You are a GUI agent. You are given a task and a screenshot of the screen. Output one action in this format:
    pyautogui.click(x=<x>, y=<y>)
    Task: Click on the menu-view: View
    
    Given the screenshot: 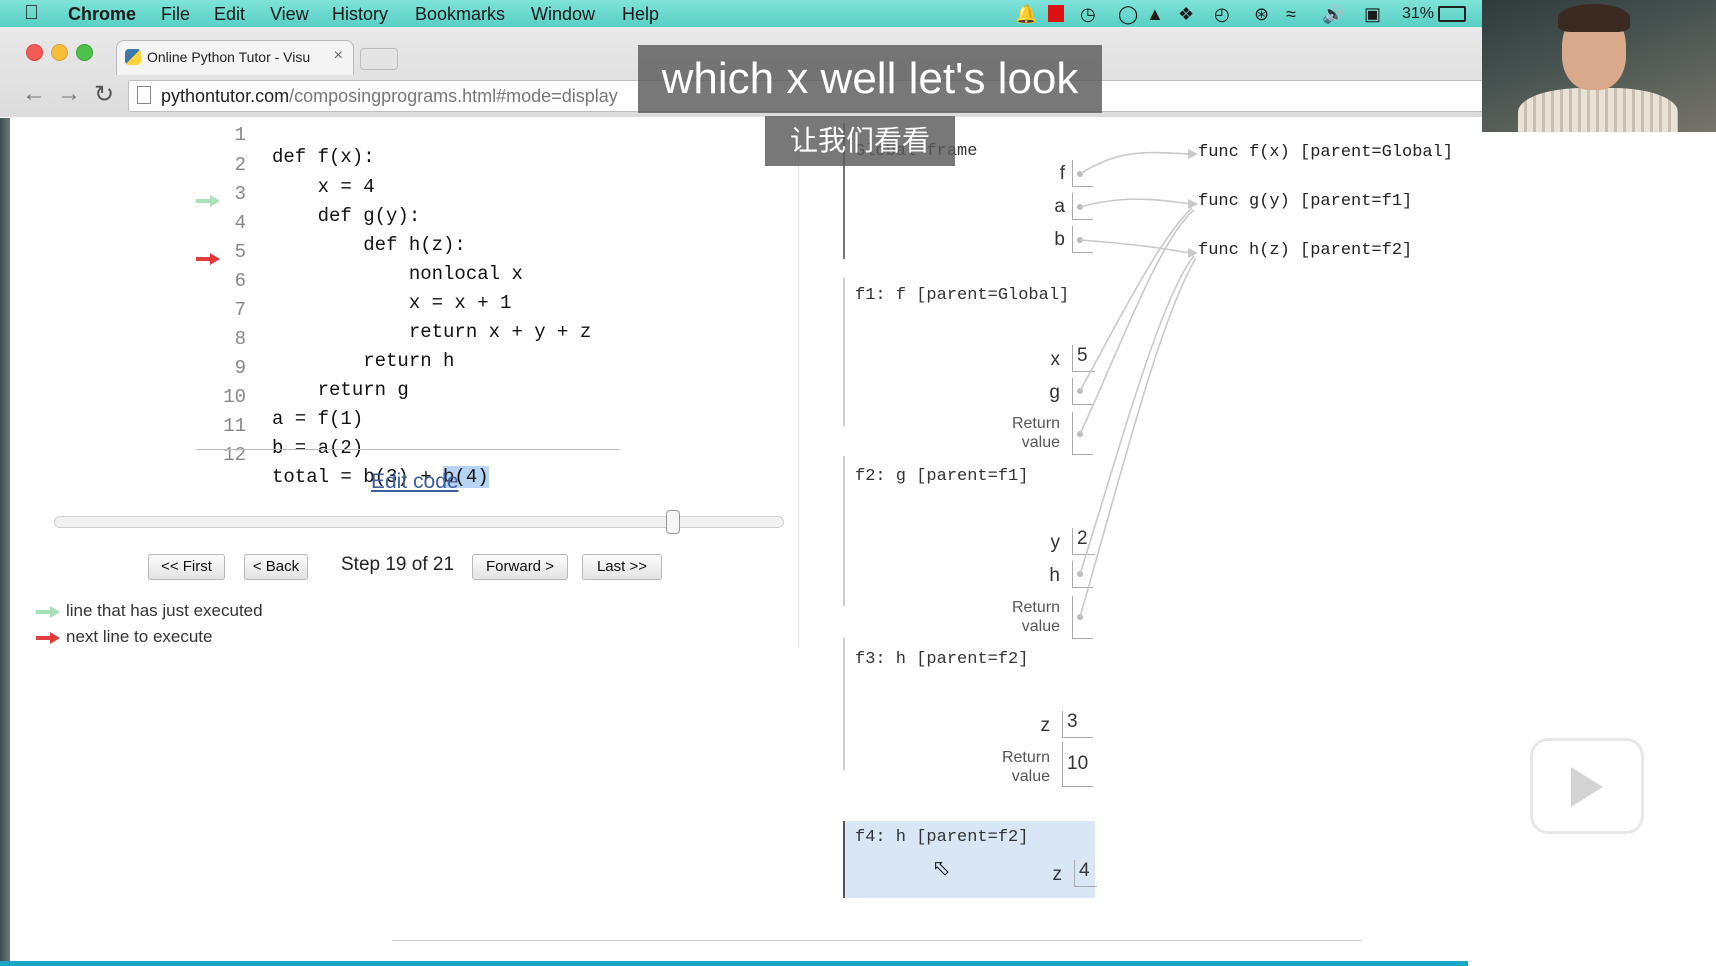 What is the action you would take?
    pyautogui.click(x=289, y=14)
    